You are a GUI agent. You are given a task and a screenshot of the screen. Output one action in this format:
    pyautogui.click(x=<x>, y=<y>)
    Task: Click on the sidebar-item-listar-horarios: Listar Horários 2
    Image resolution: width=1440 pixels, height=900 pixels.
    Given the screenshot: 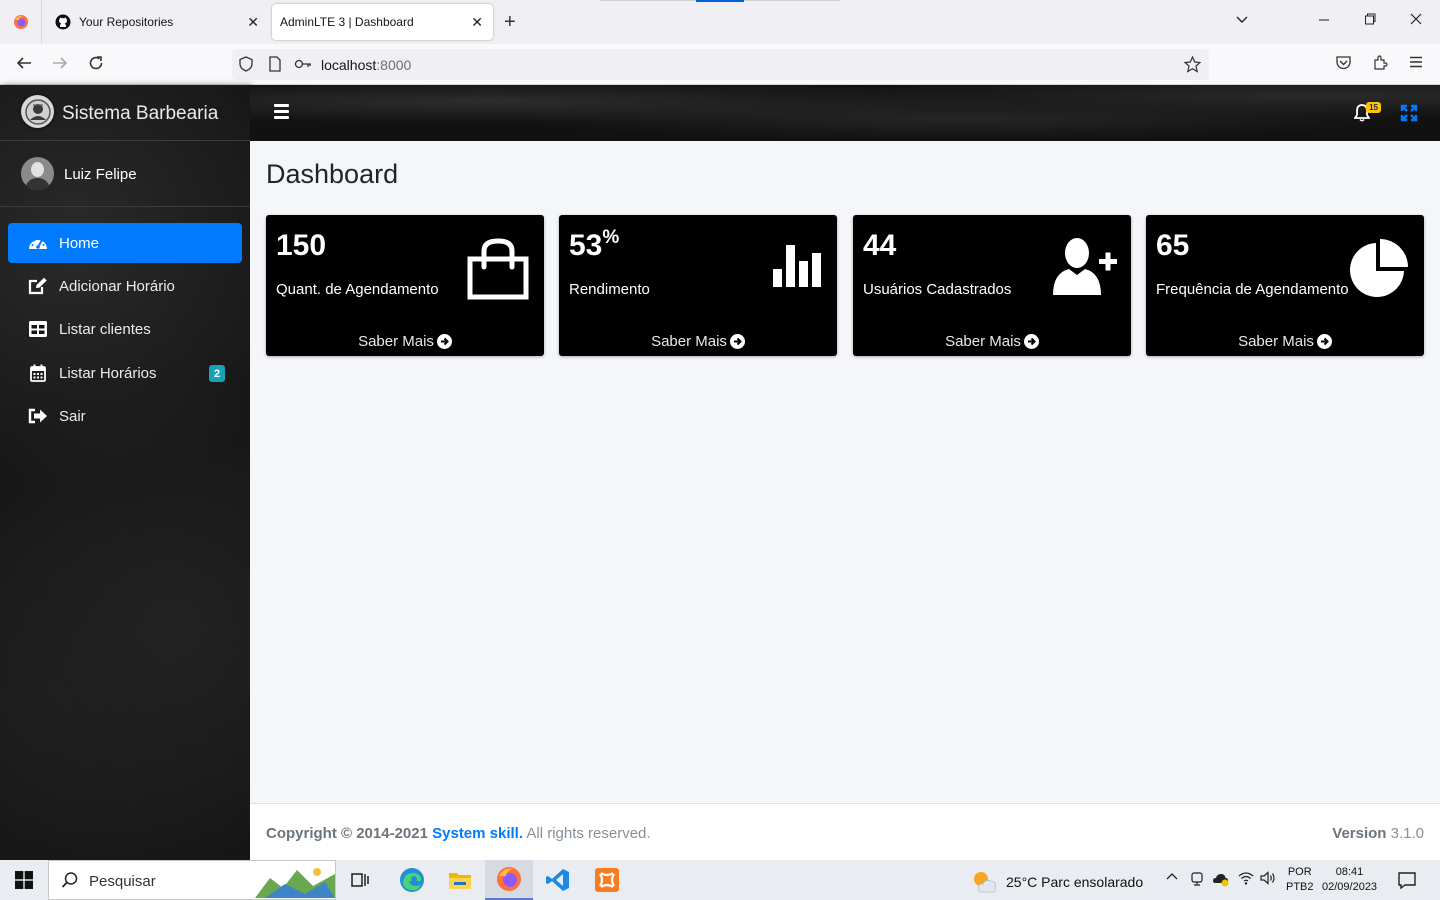 What is the action you would take?
    pyautogui.click(x=125, y=373)
    